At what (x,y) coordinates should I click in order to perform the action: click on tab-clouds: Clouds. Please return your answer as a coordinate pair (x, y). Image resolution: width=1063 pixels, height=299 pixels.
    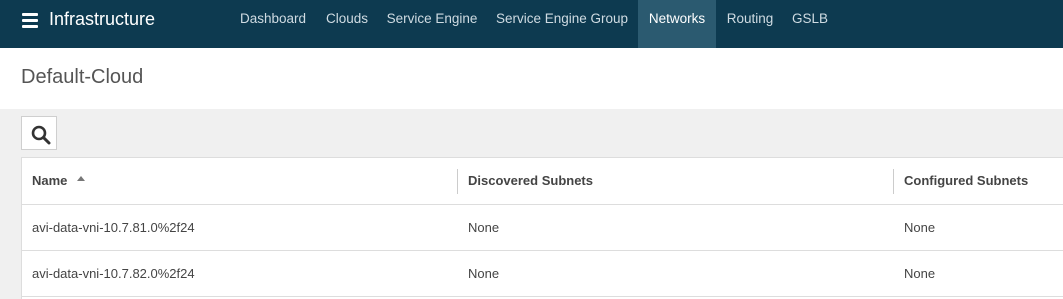
    Looking at the image, I should click on (347, 19).